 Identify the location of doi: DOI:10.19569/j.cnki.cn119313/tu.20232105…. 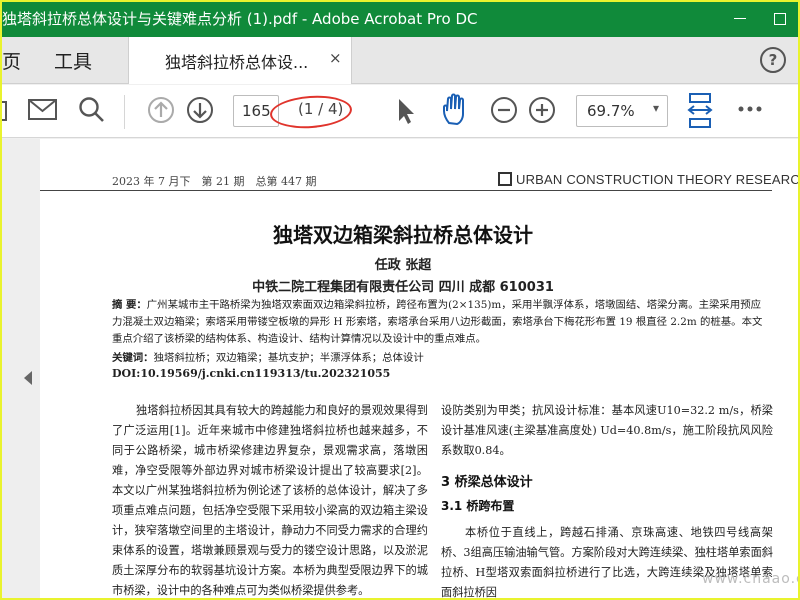
(251, 373).